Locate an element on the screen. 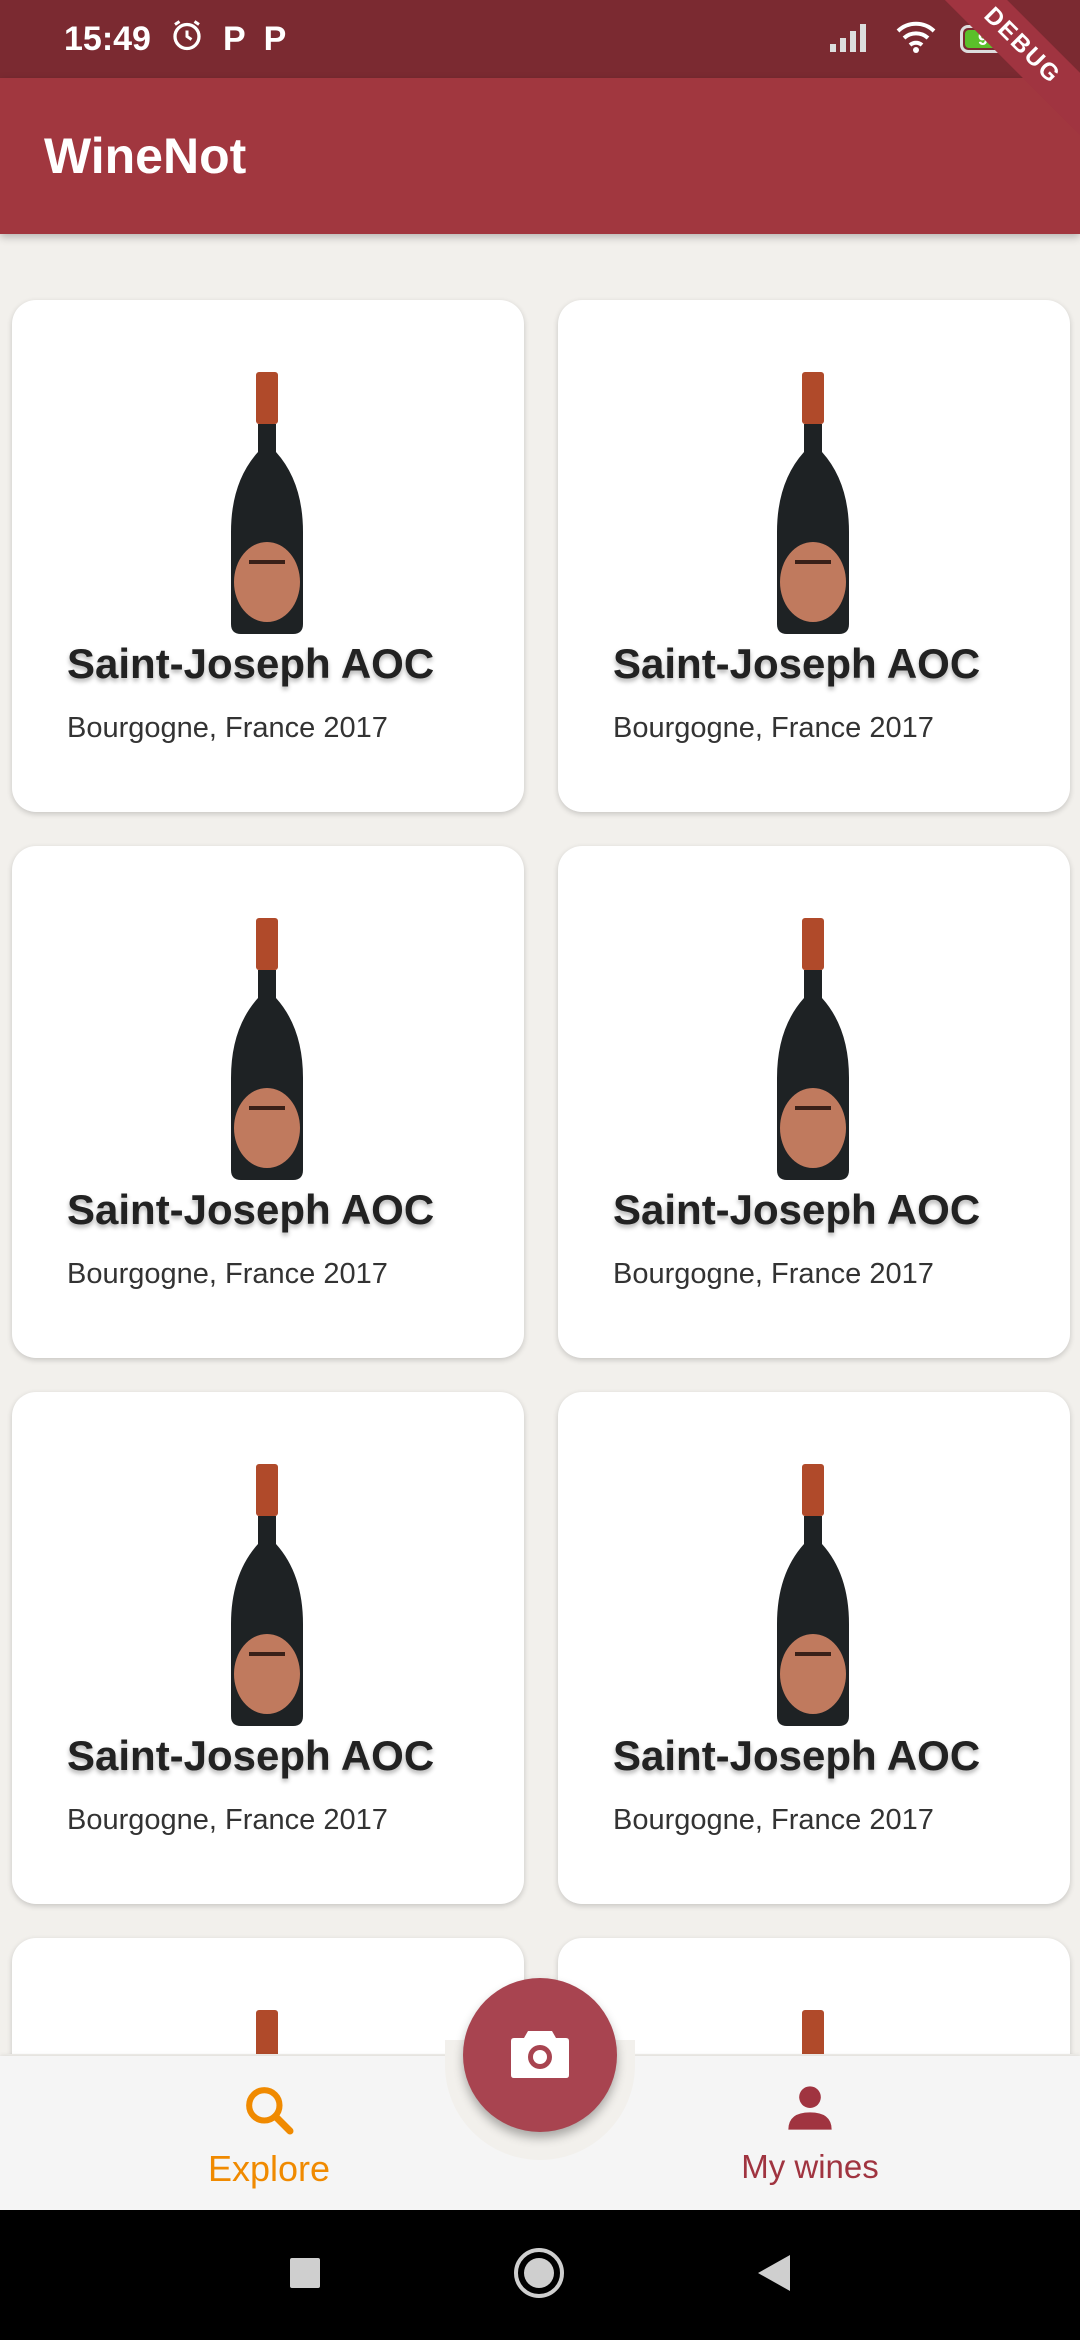 Image resolution: width=1080 pixels, height=2340 pixels. signal-icon is located at coordinates (850, 39).